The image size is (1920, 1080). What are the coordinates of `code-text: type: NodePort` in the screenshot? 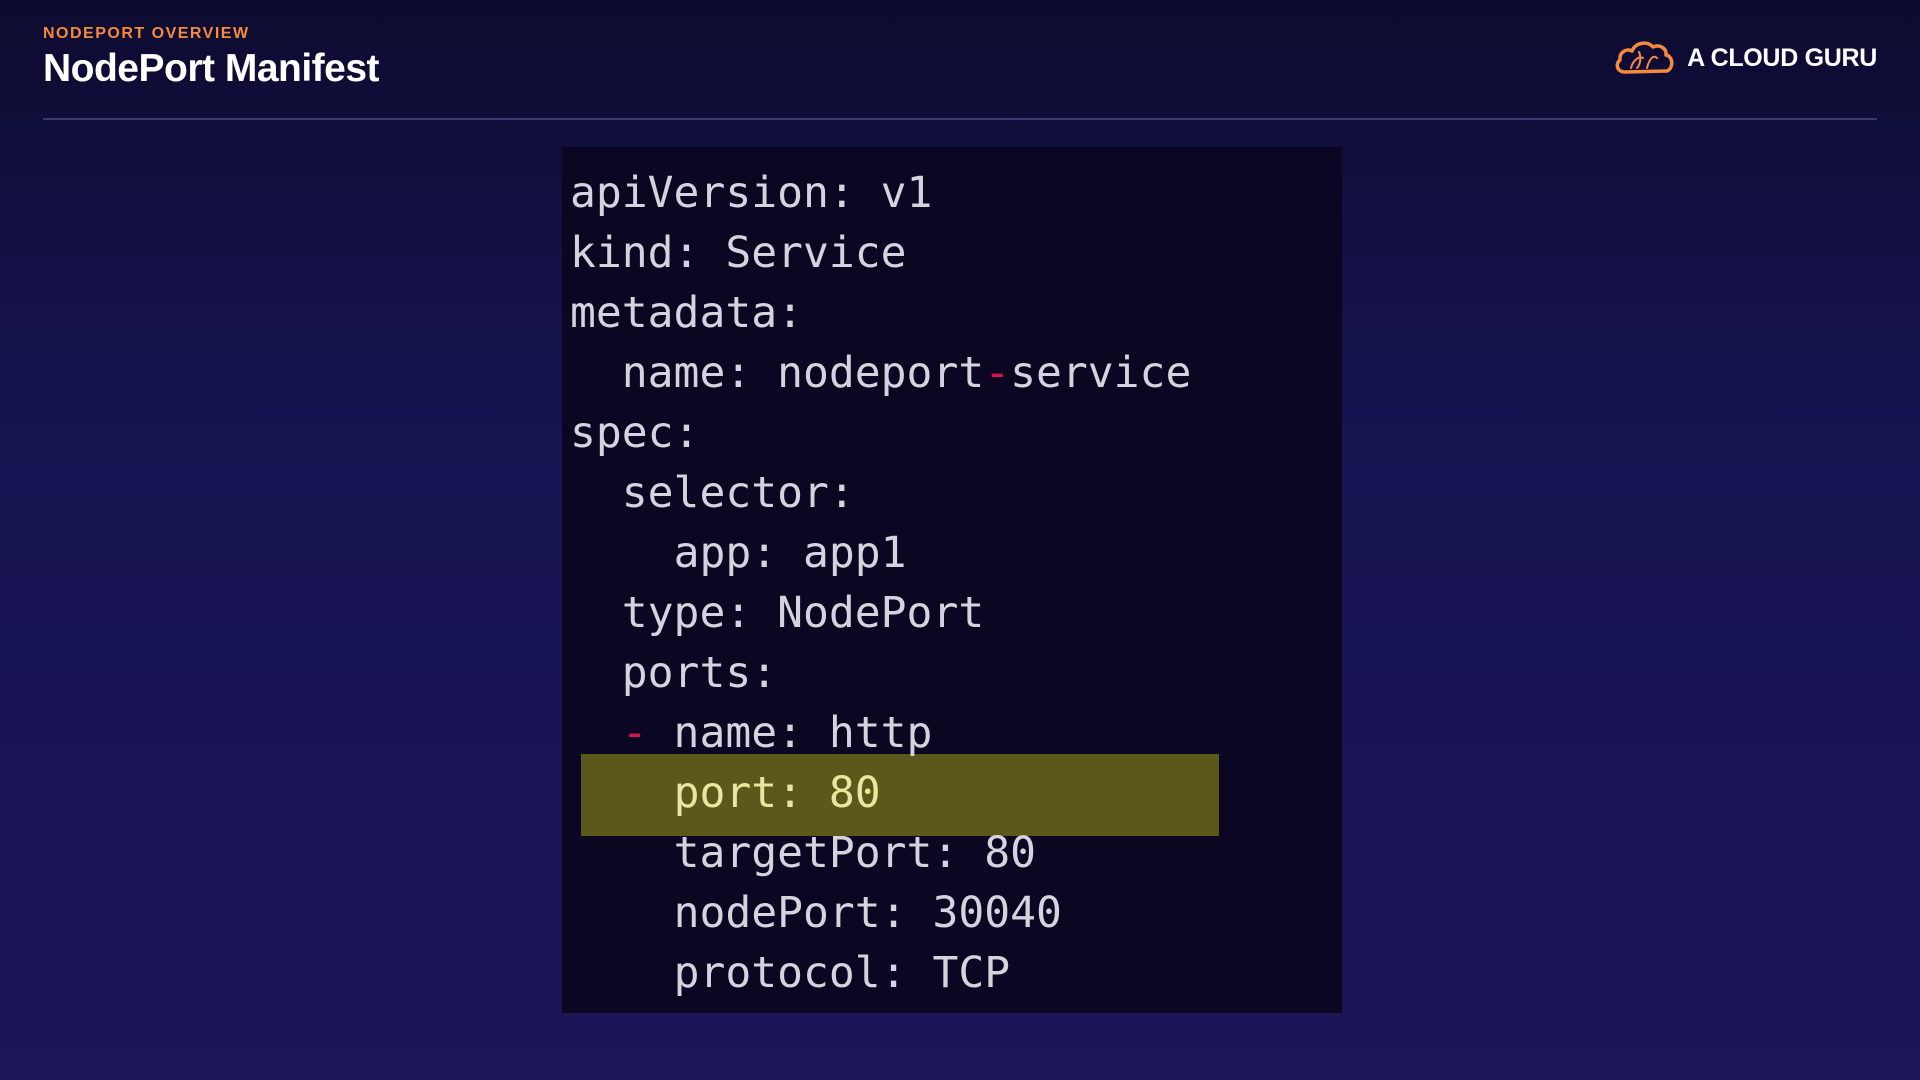 It's located at (803, 613).